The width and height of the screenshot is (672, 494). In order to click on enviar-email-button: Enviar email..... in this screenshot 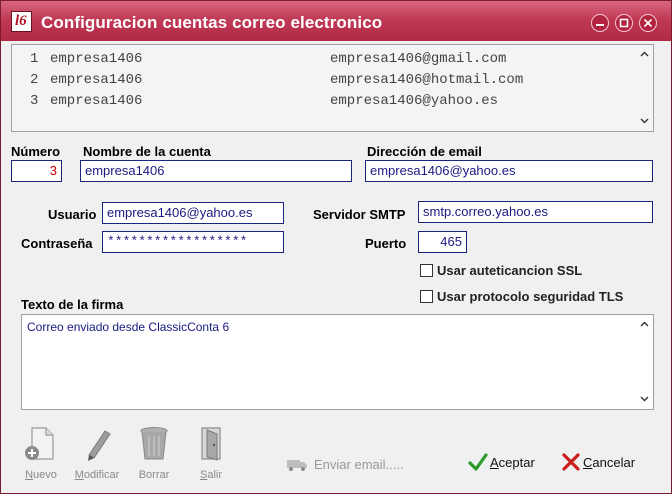, I will do `click(345, 464)`.